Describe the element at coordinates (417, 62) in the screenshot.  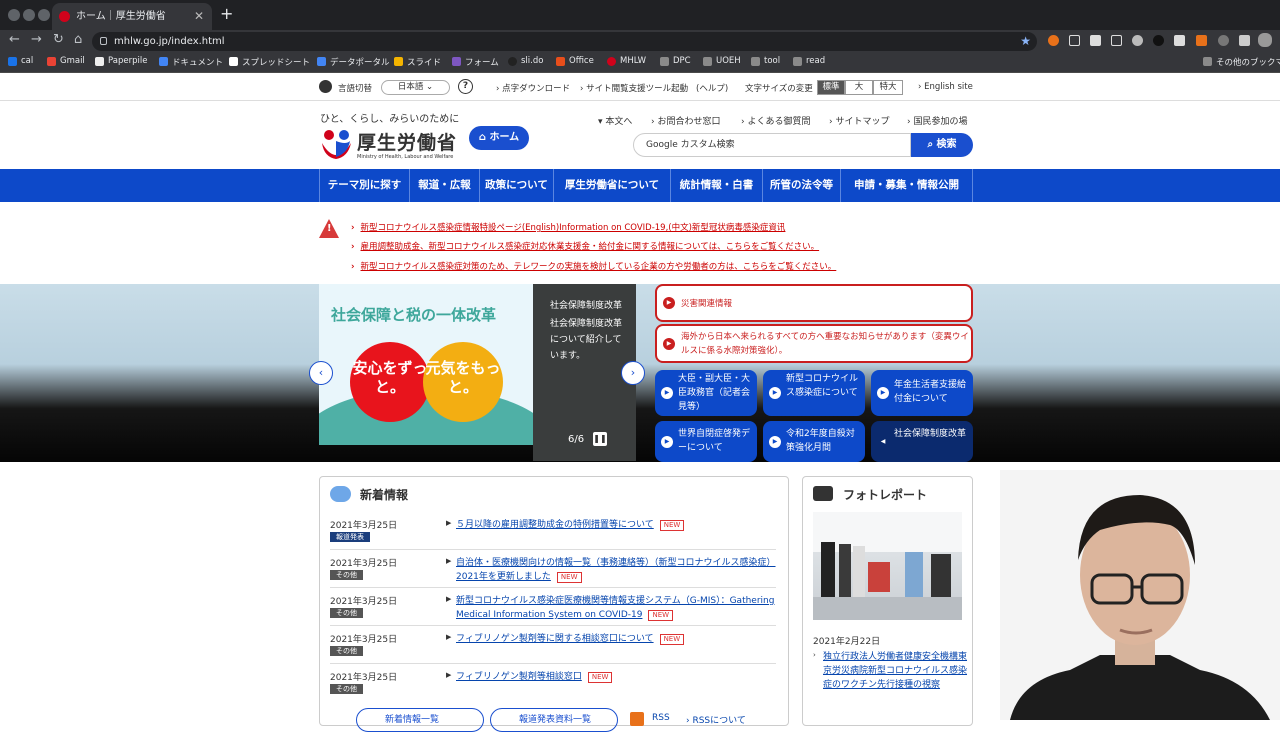
I see `bookmark-item: スライド` at that location.